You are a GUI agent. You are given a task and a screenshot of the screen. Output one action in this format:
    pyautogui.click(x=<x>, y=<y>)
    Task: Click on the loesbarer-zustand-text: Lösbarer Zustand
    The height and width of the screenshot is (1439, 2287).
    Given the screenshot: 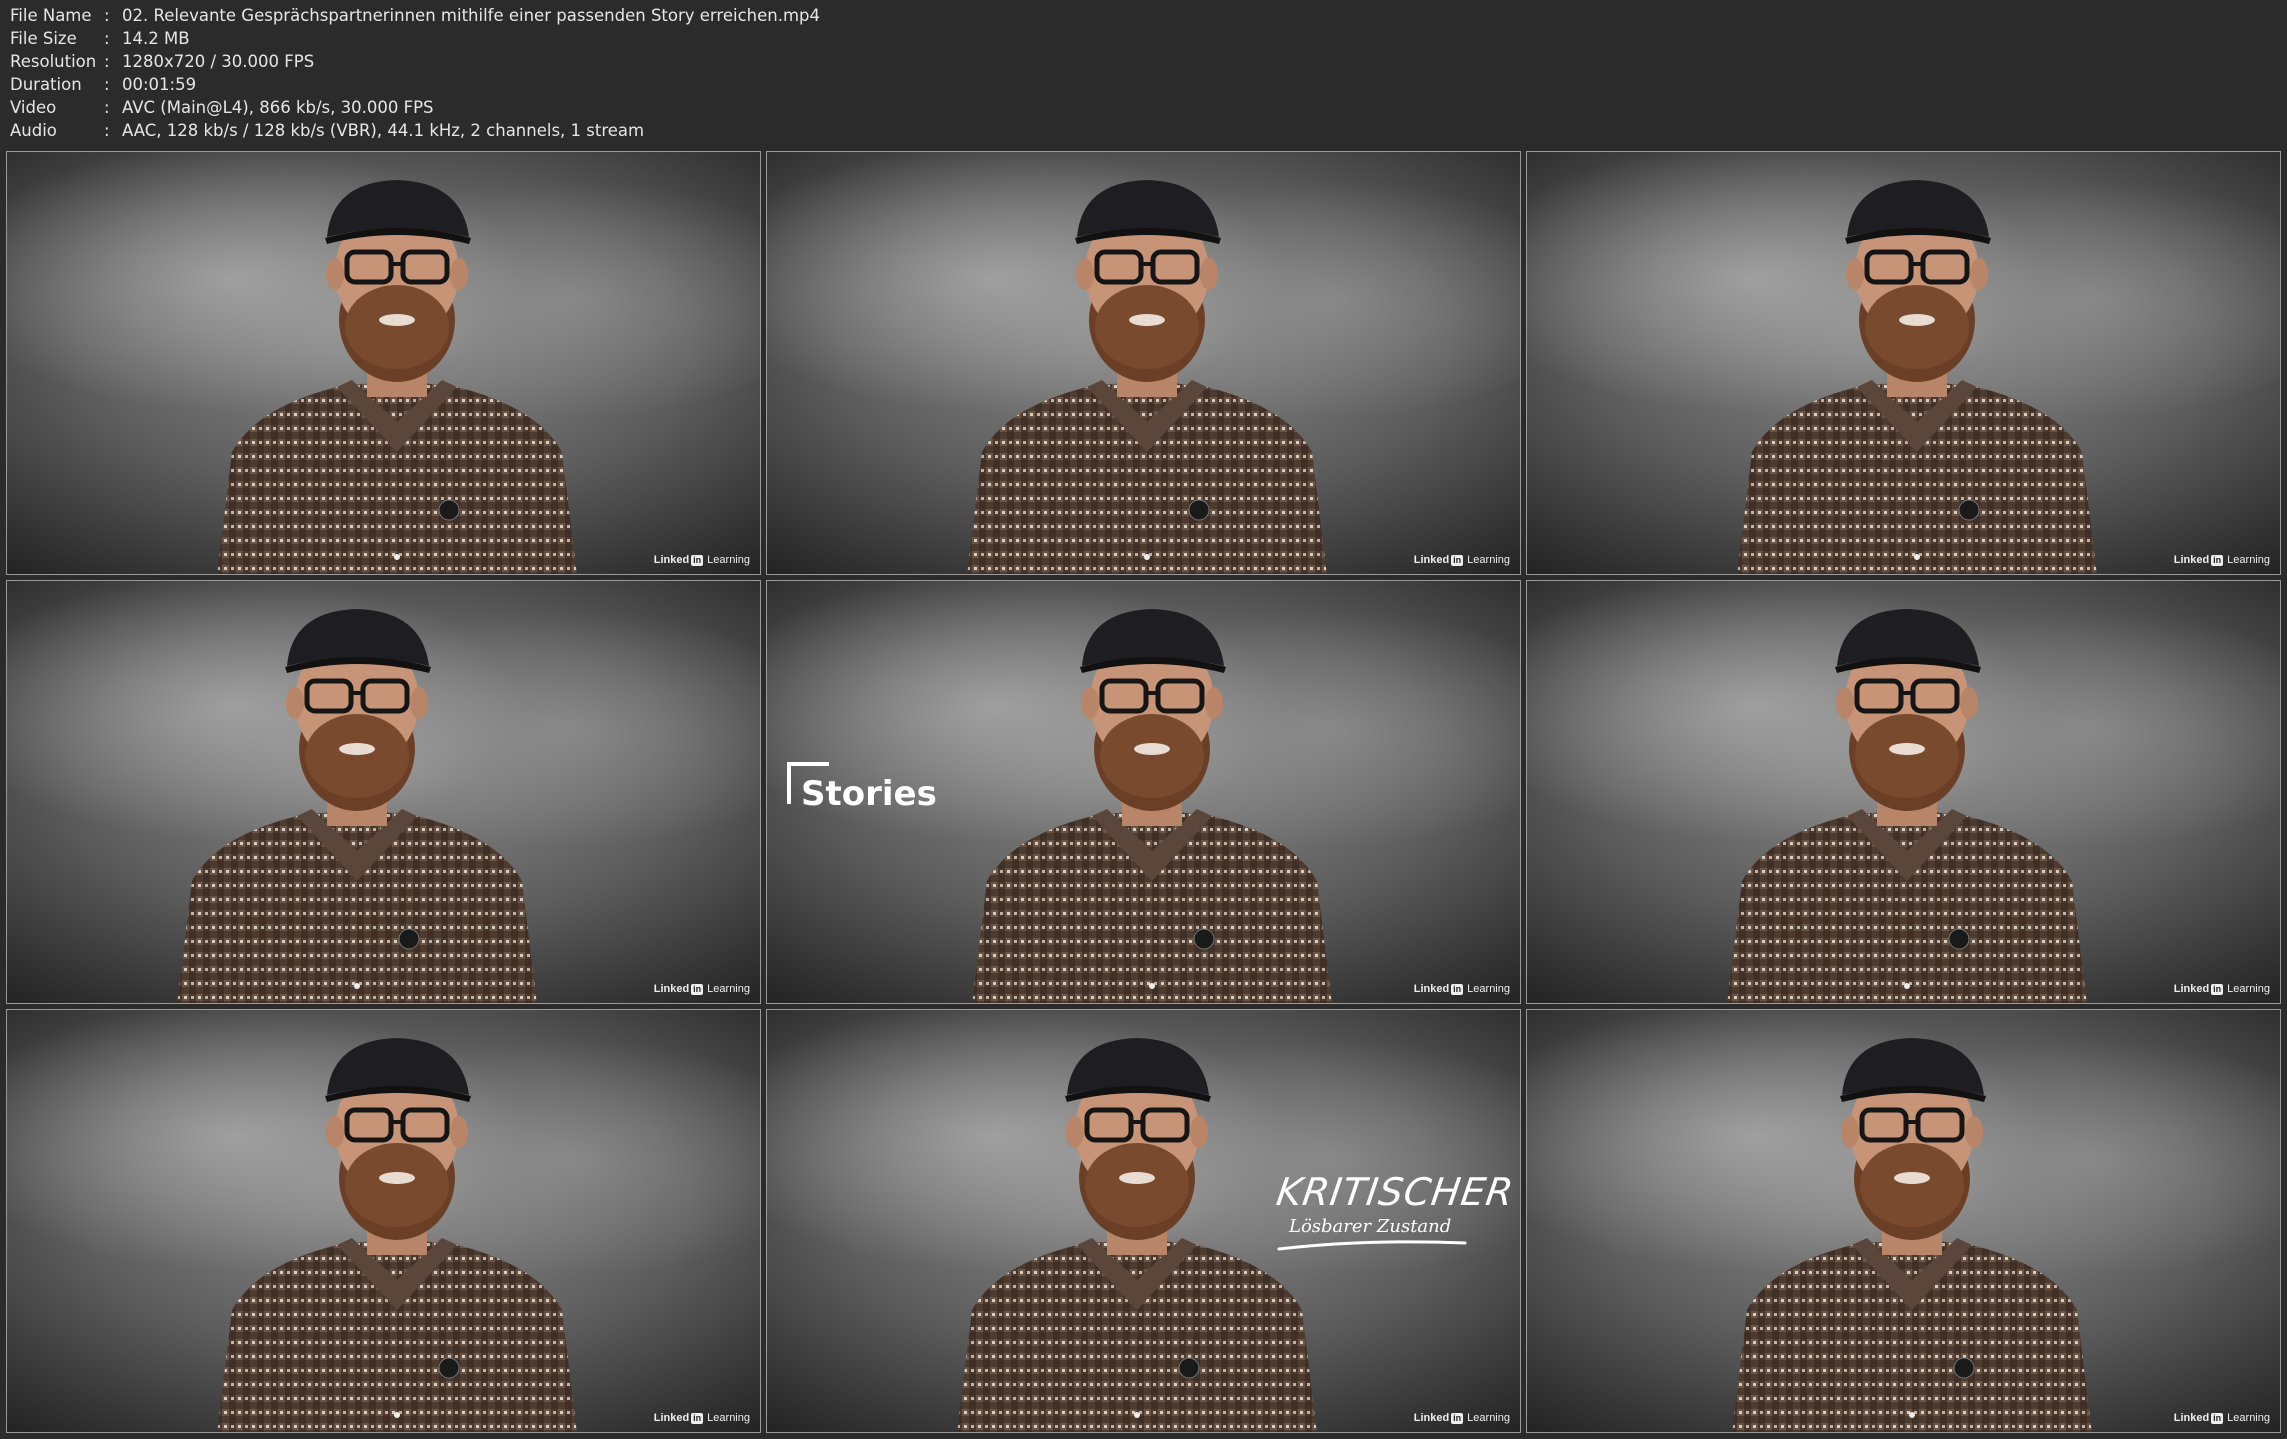 What is the action you would take?
    pyautogui.click(x=1370, y=1226)
    